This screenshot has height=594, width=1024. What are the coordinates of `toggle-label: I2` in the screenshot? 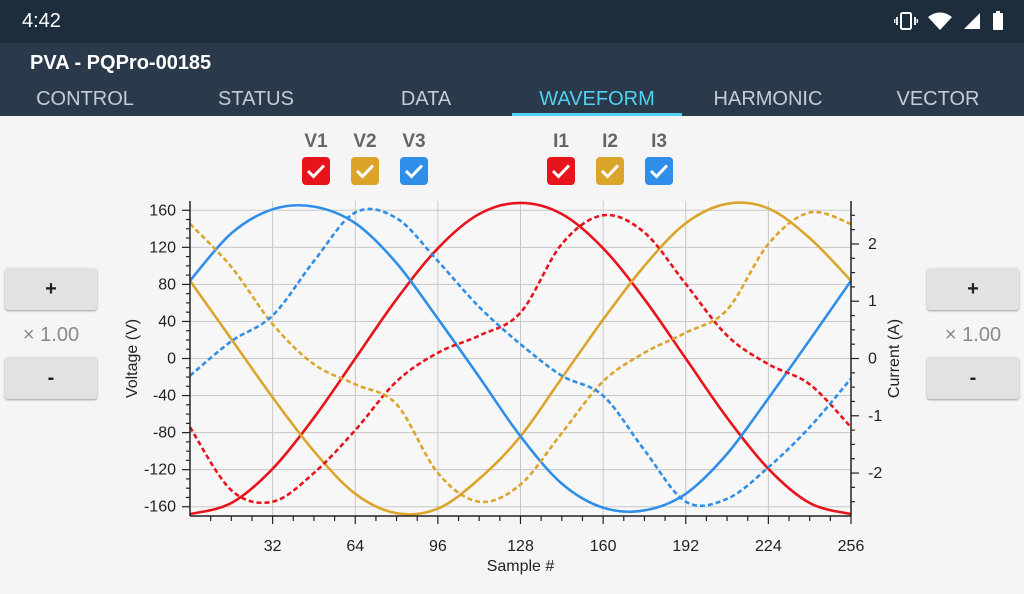 It's located at (610, 141).